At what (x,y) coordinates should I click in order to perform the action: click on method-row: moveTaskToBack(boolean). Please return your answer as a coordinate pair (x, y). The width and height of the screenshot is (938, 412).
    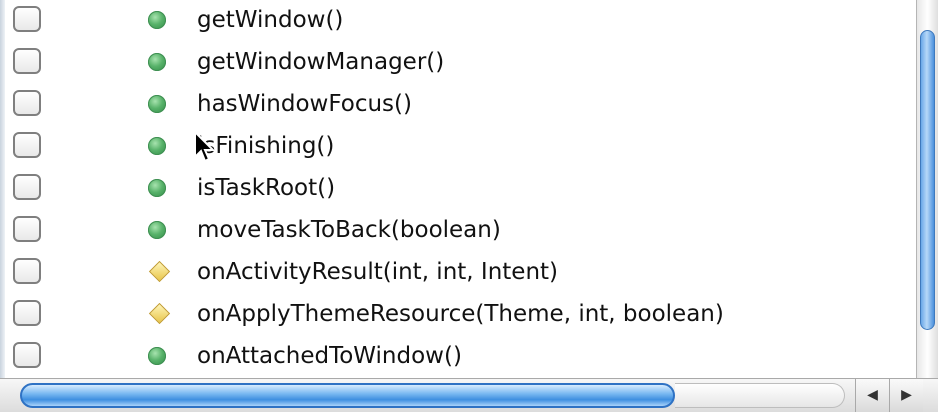
    Looking at the image, I should click on (460, 231).